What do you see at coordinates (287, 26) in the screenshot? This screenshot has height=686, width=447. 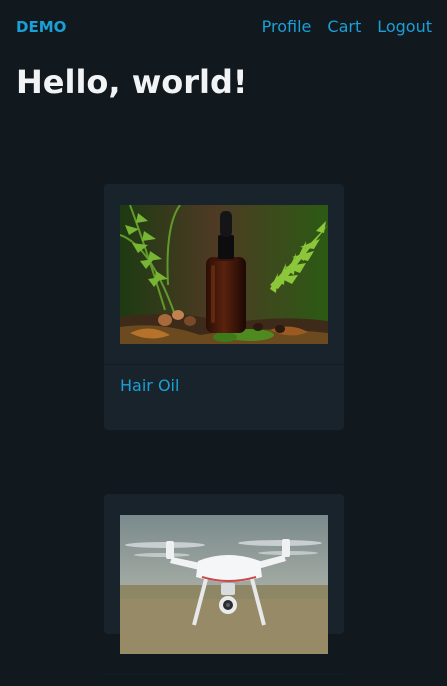 I see `nav-link-profile: Profile` at bounding box center [287, 26].